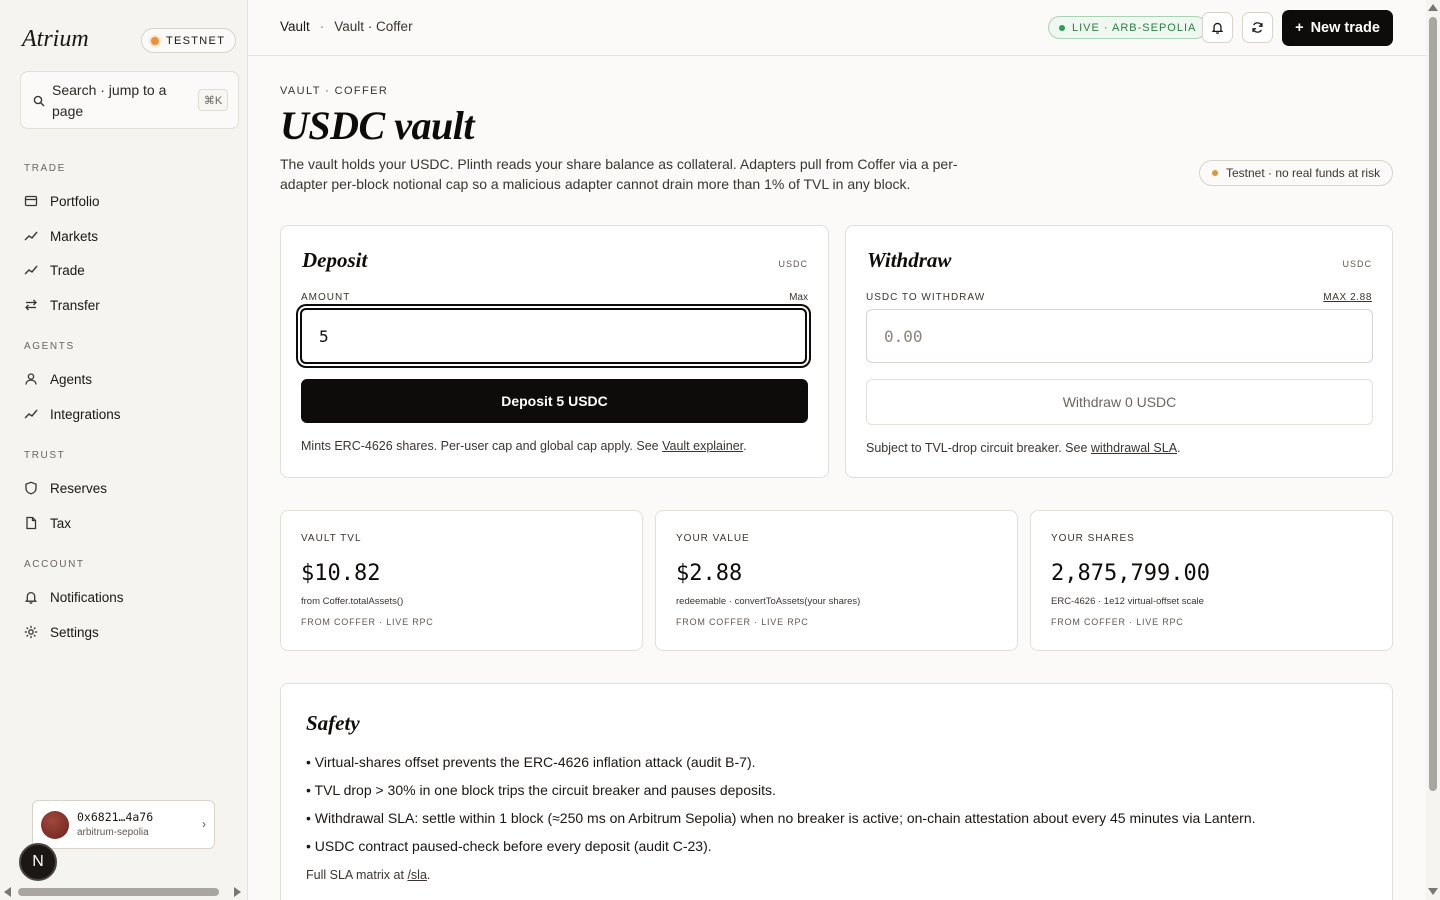 This screenshot has height=900, width=1440. Describe the element at coordinates (129, 201) in the screenshot. I see `sidebar-item-portfolio: Portfolio` at that location.